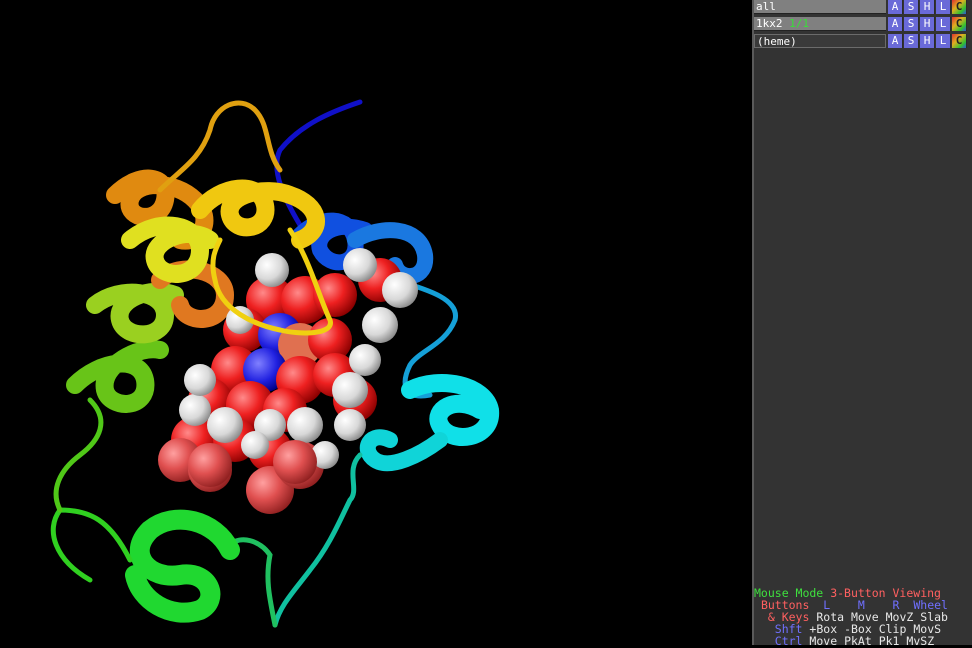 The width and height of the screenshot is (972, 648). What do you see at coordinates (769, 23) in the screenshot?
I see `object-label: 1kx2` at bounding box center [769, 23].